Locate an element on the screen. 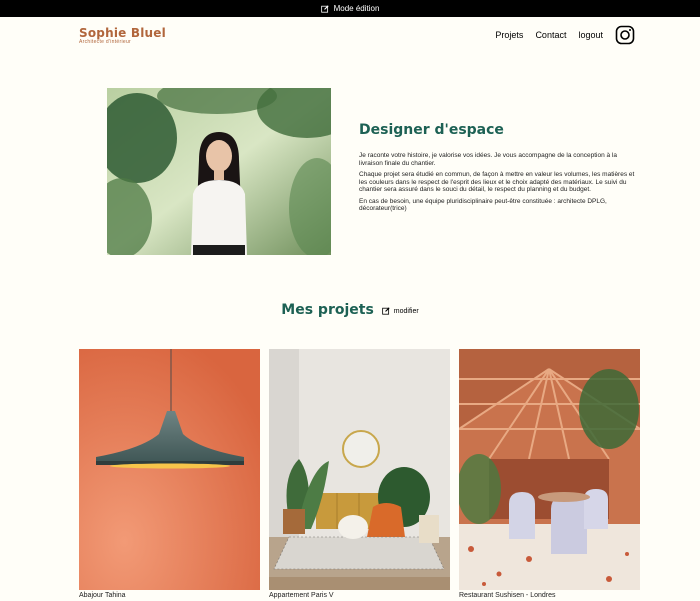  instagram-icon is located at coordinates (625, 35).